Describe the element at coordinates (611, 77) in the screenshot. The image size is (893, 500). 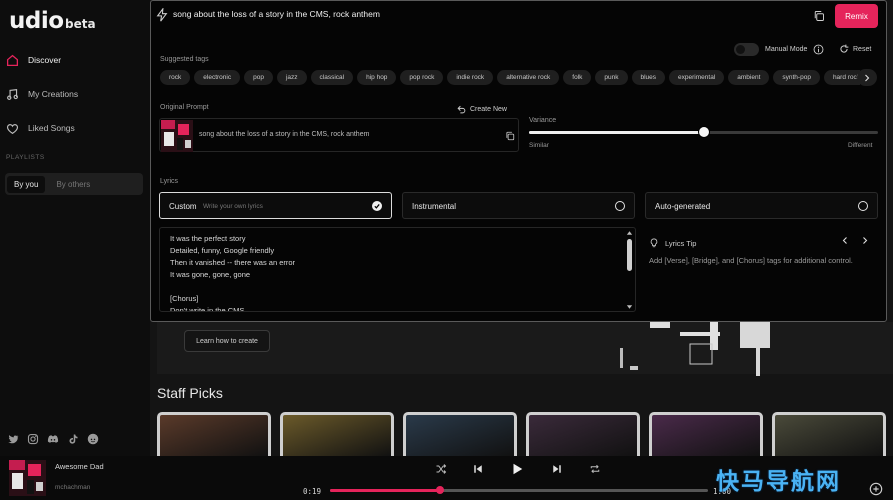
I see `tag-chip: punk` at that location.